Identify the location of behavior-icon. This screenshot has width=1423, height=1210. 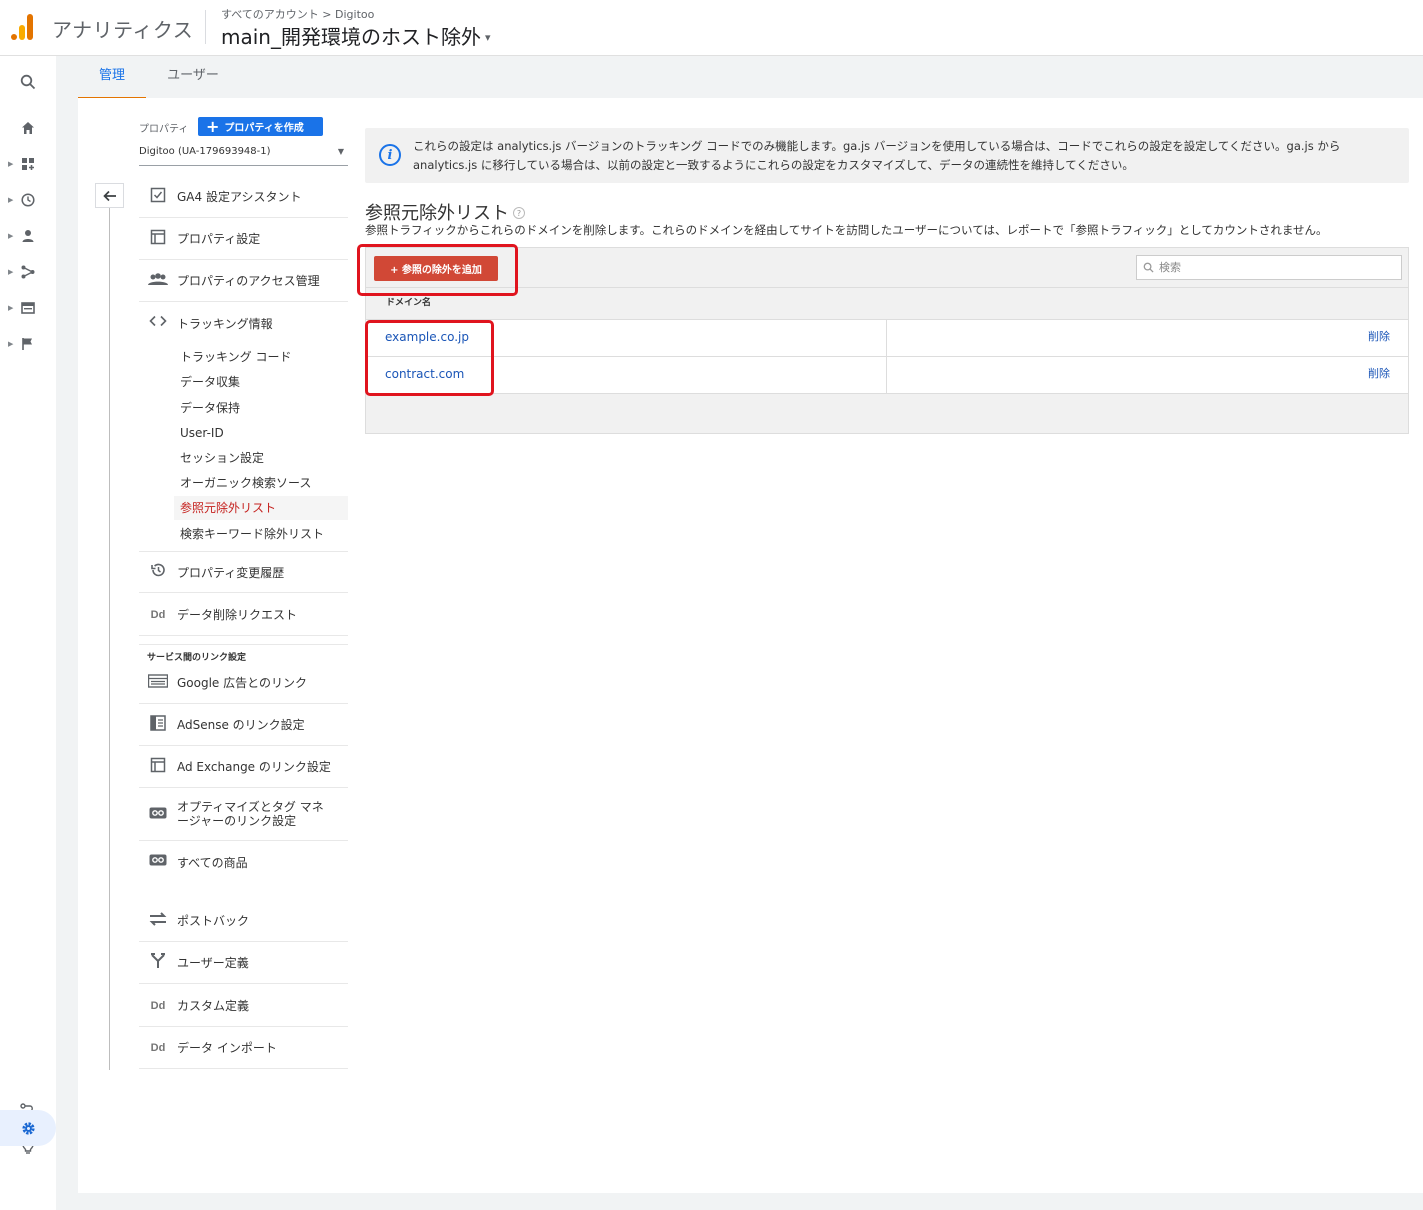
(28, 308).